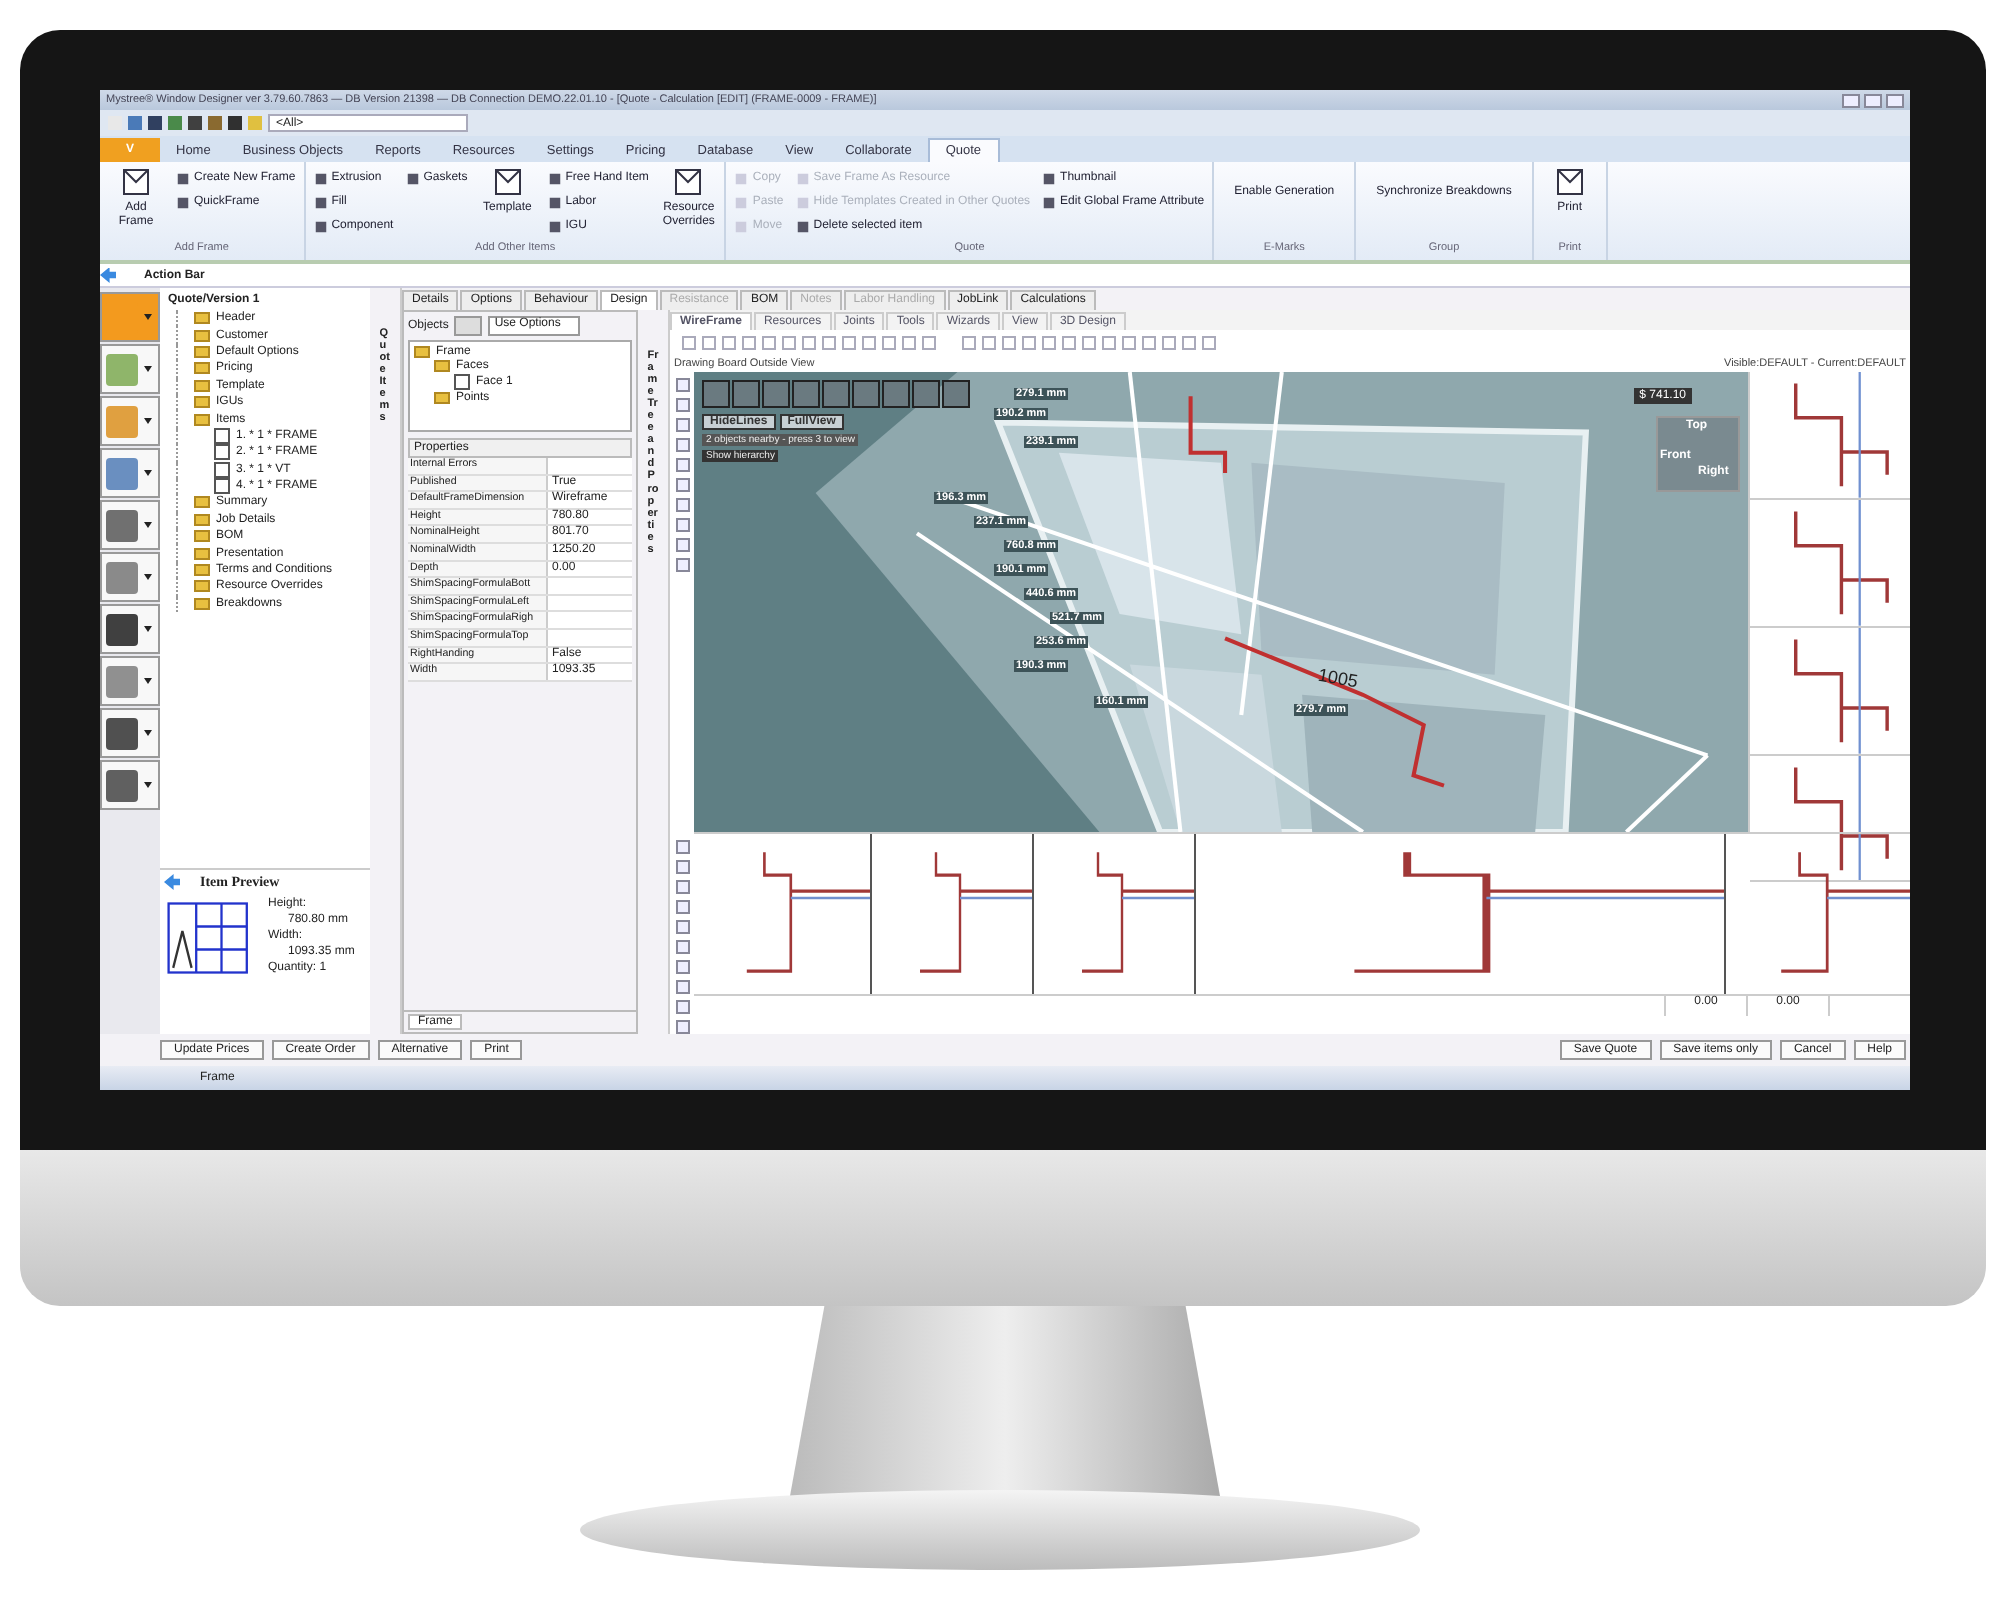 This screenshot has height=1610, width=2000. I want to click on face-icon, so click(462, 382).